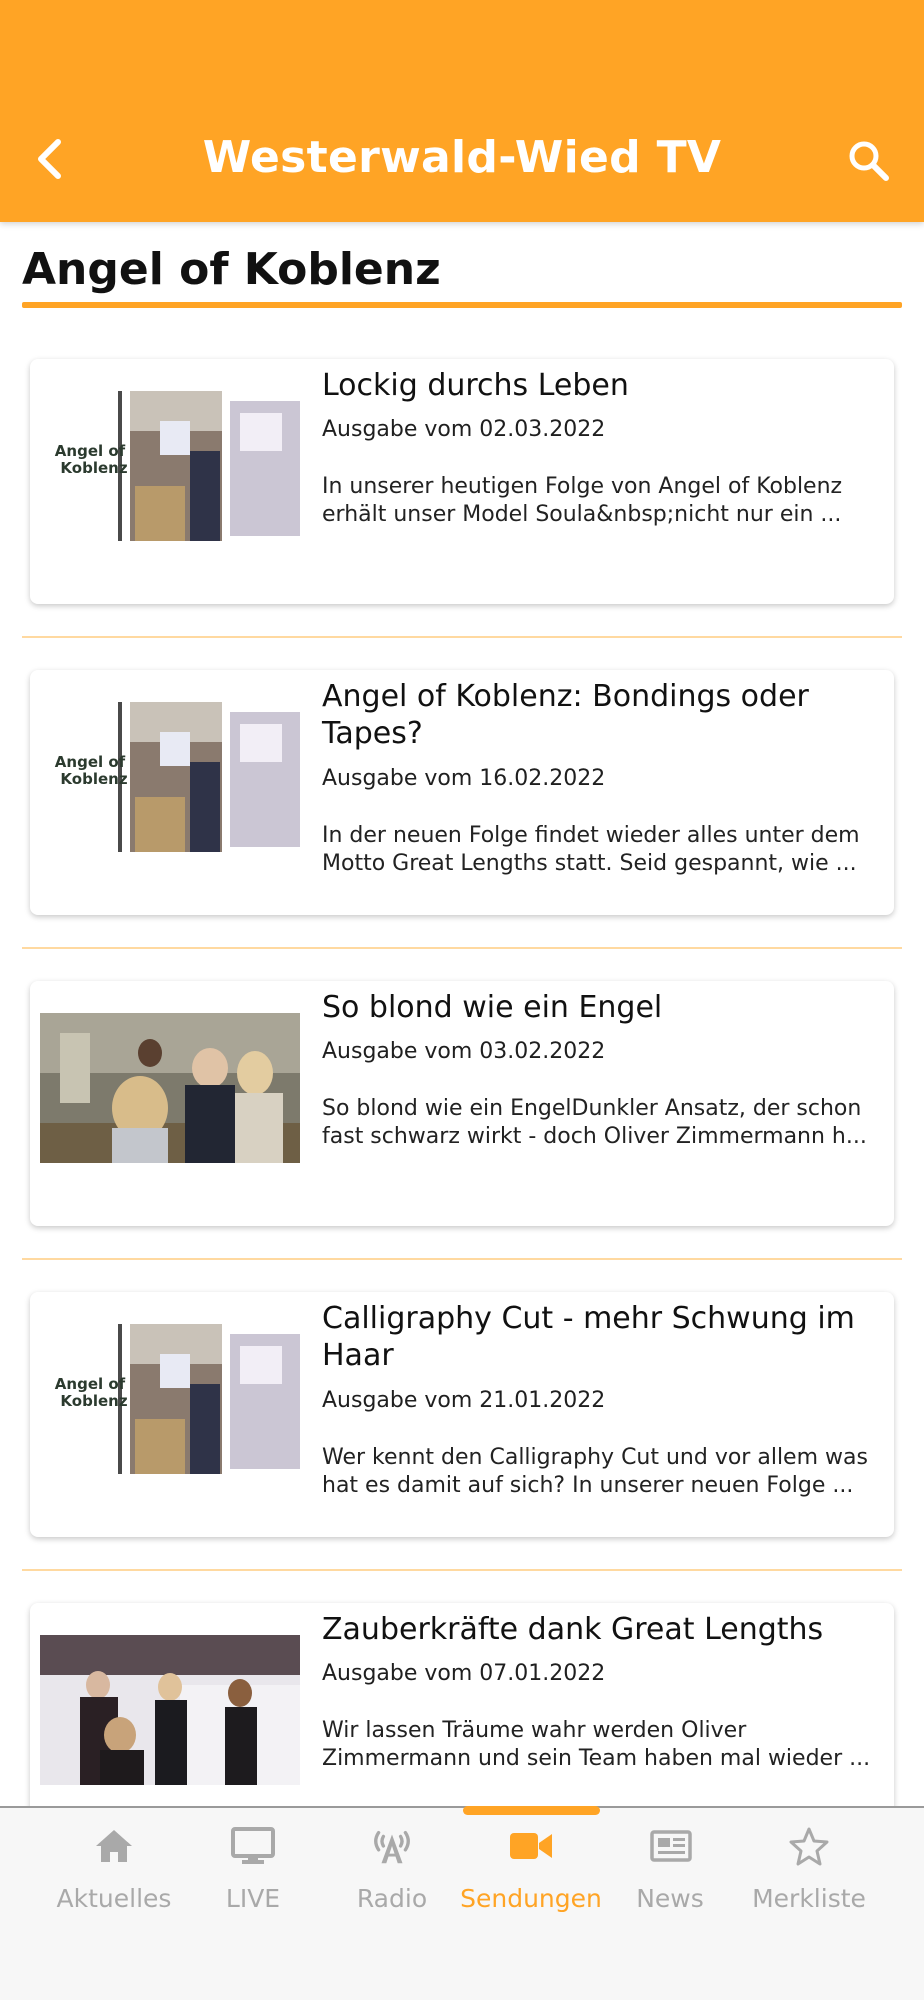 The height and width of the screenshot is (2000, 924). What do you see at coordinates (462, 305) in the screenshot?
I see `title-underline` at bounding box center [462, 305].